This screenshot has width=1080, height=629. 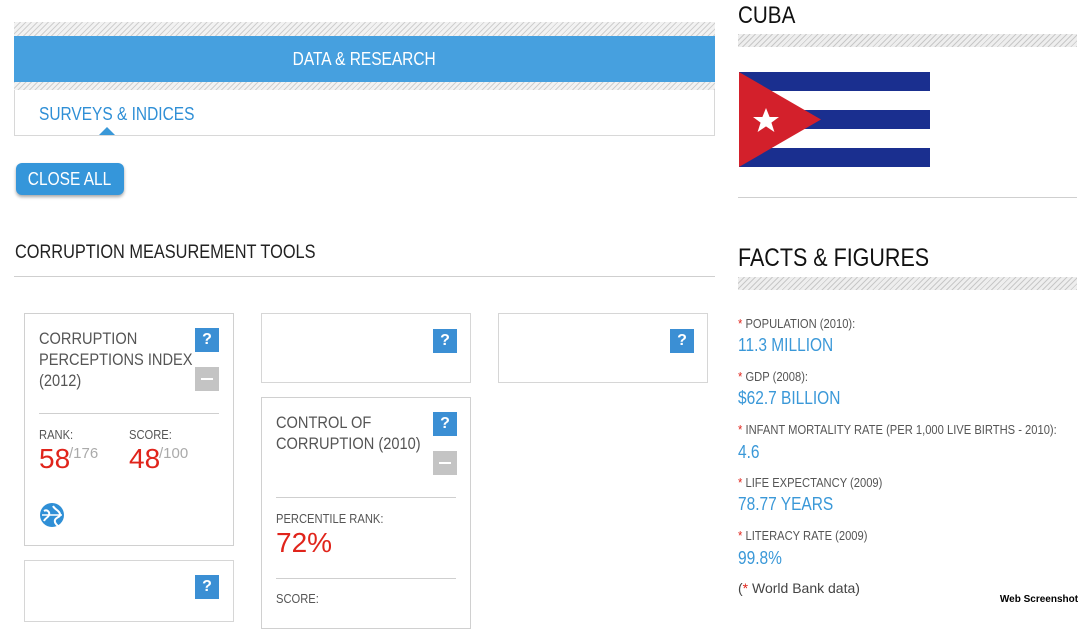 I want to click on cuba-flag-image, so click(x=834, y=119).